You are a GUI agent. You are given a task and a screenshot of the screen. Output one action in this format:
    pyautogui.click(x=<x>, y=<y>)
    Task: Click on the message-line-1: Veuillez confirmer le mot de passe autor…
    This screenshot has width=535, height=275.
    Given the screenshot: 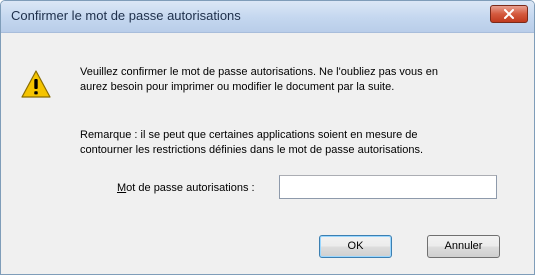 What is the action you would take?
    pyautogui.click(x=259, y=72)
    